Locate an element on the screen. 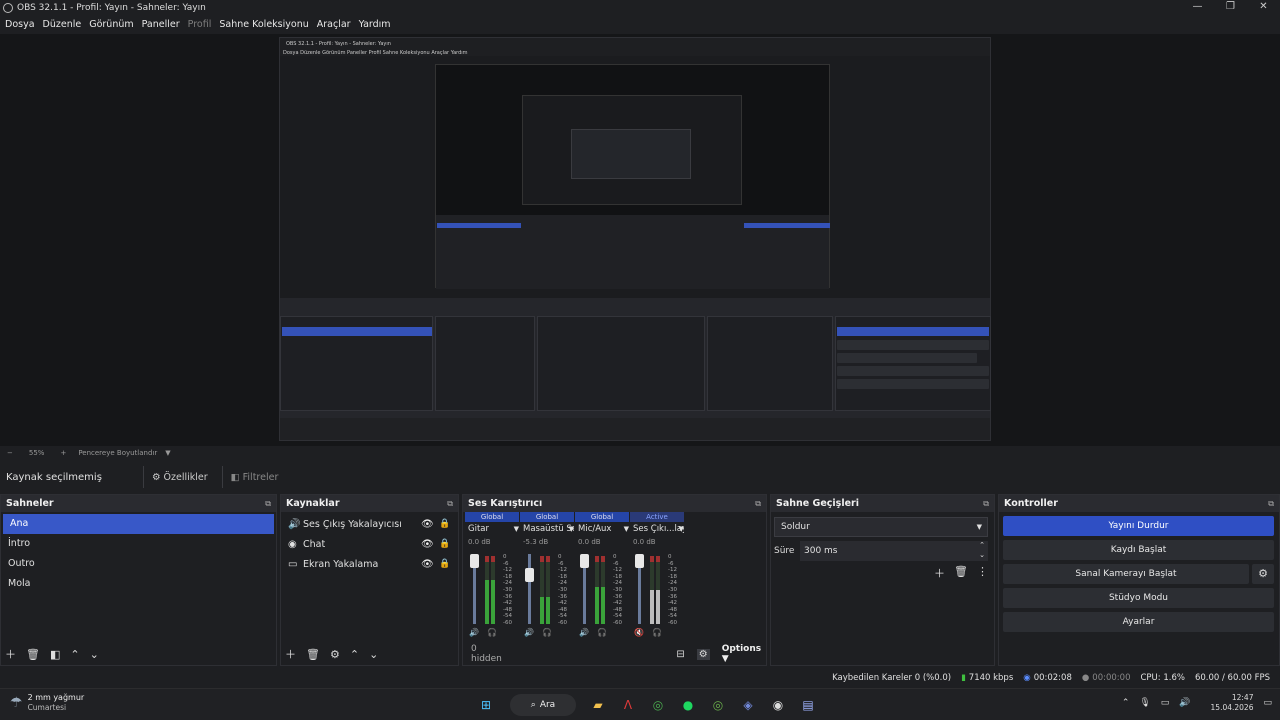 This screenshot has width=1280, height=720. maximize-button: ❐ is located at coordinates (1230, 8).